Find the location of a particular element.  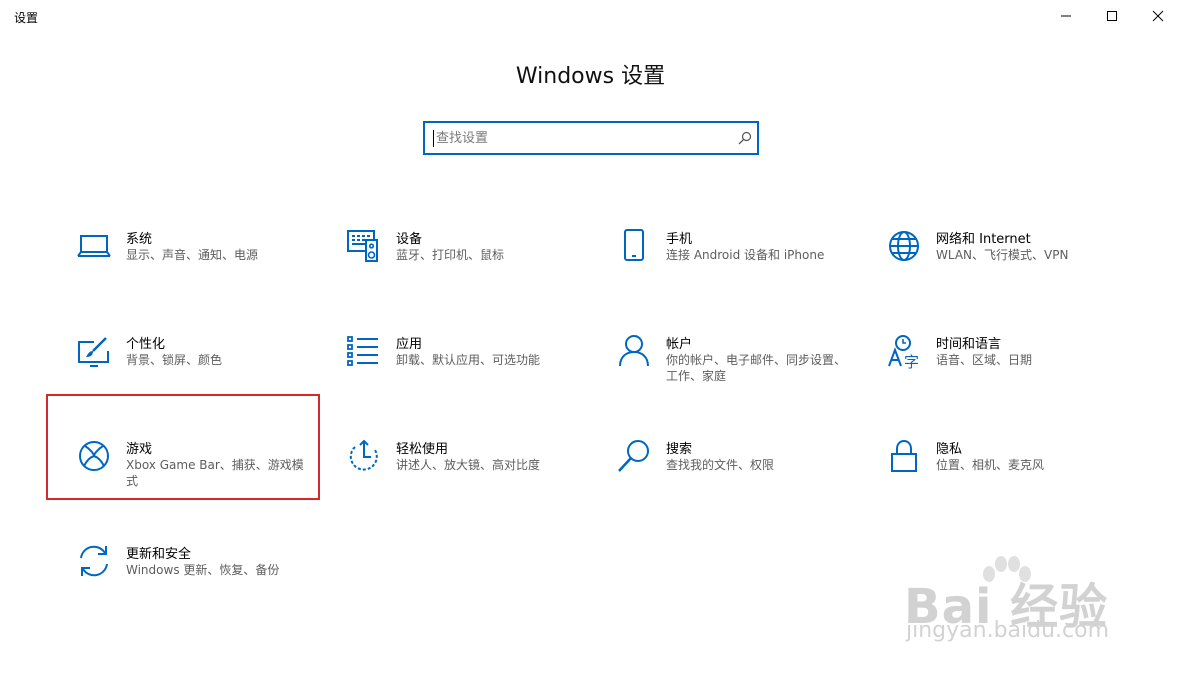

personalization-icon is located at coordinates (93, 352).